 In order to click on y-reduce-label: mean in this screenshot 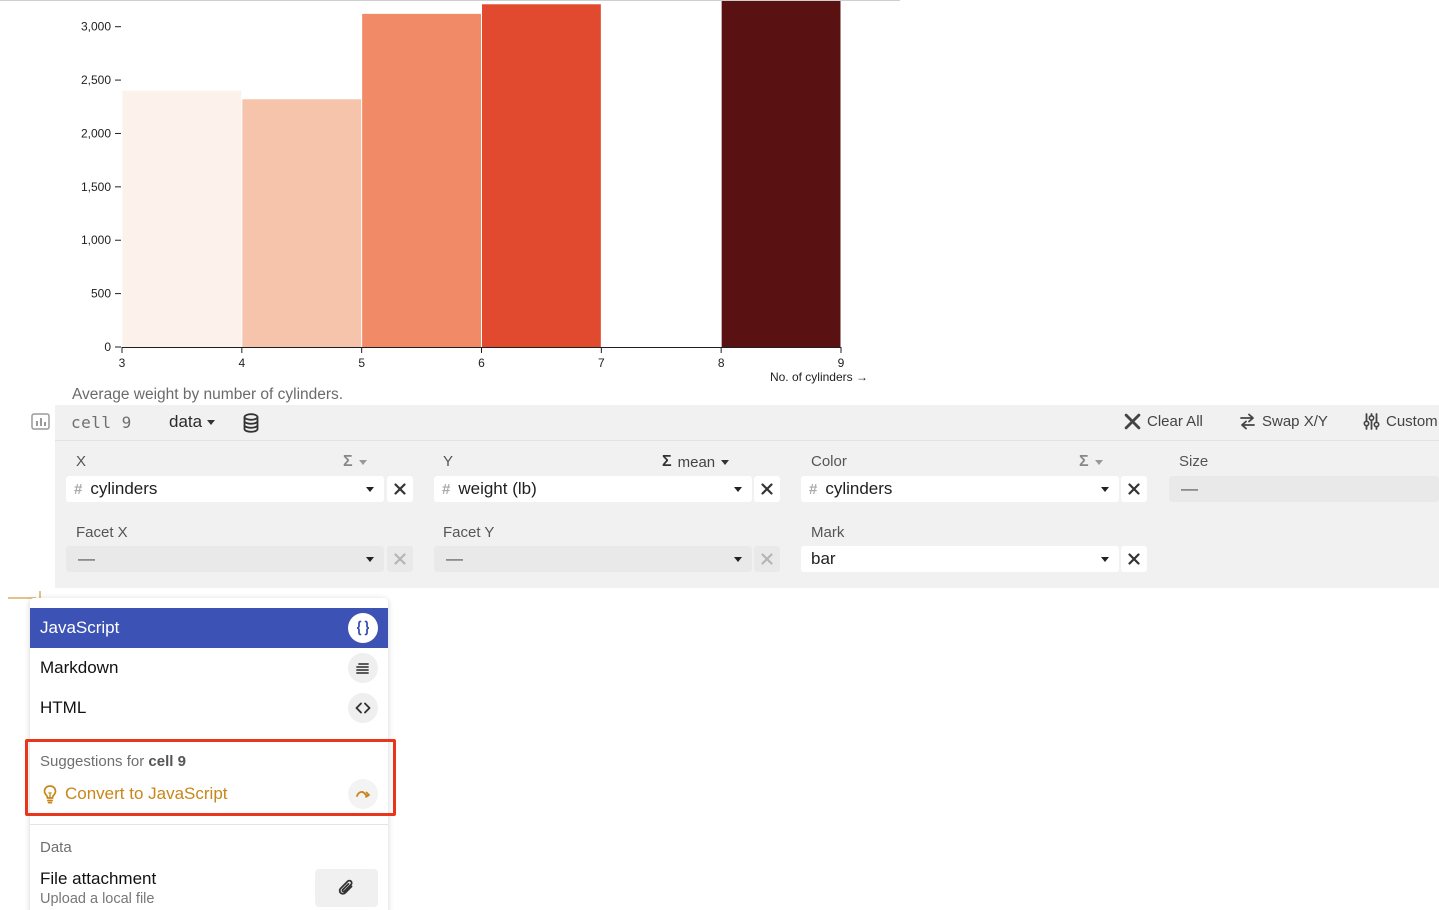, I will do `click(696, 462)`.